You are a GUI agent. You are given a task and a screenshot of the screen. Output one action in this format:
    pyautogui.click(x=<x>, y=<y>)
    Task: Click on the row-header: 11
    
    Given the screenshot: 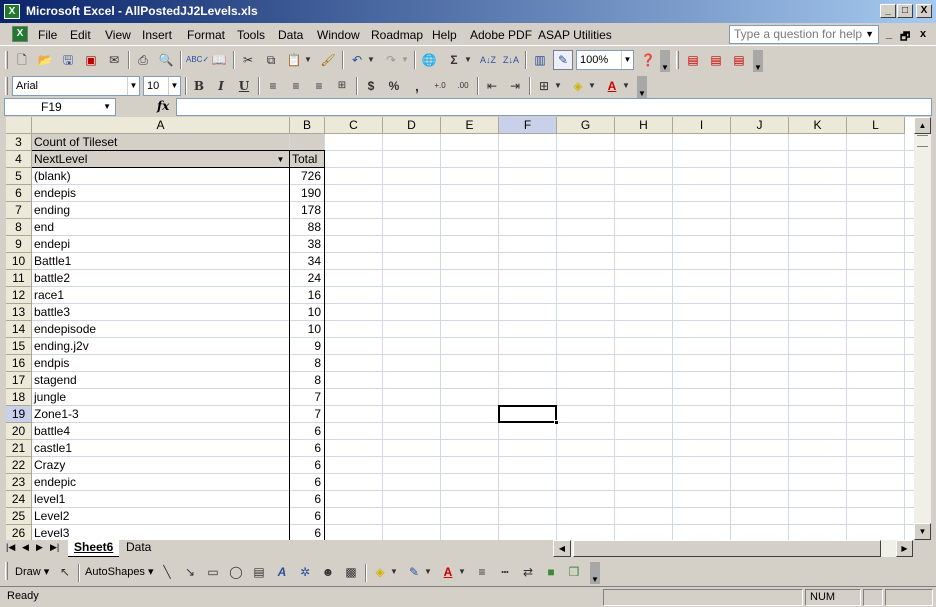 What is the action you would take?
    pyautogui.click(x=19, y=278)
    